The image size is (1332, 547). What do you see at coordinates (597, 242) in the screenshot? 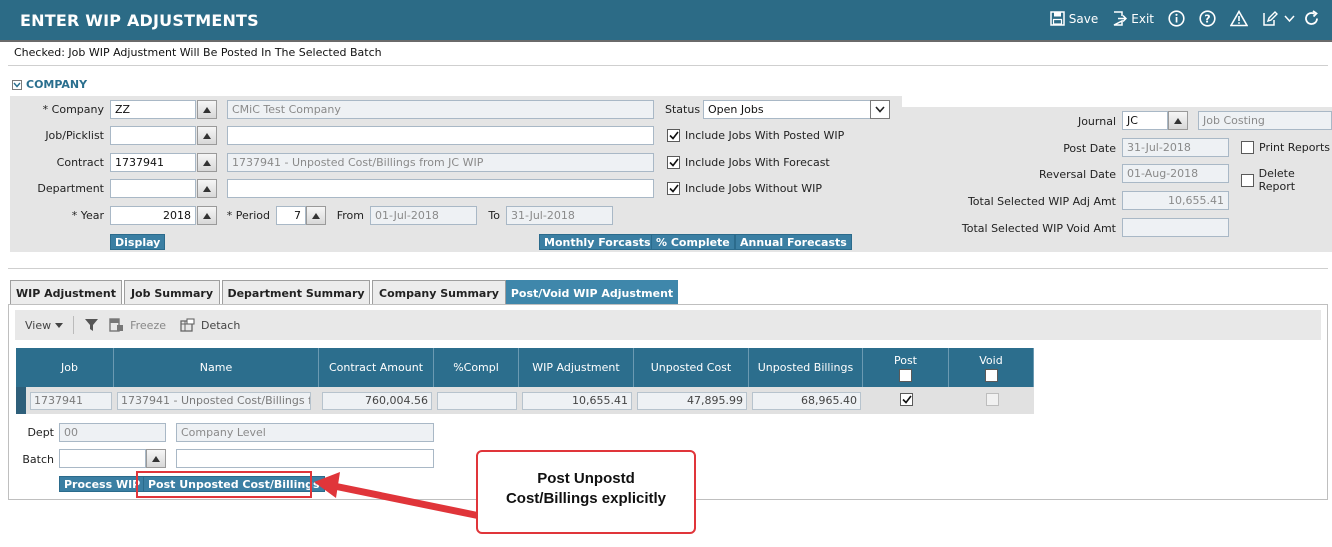
I see `monthly-forecasts-button: Monthly Forcasts` at bounding box center [597, 242].